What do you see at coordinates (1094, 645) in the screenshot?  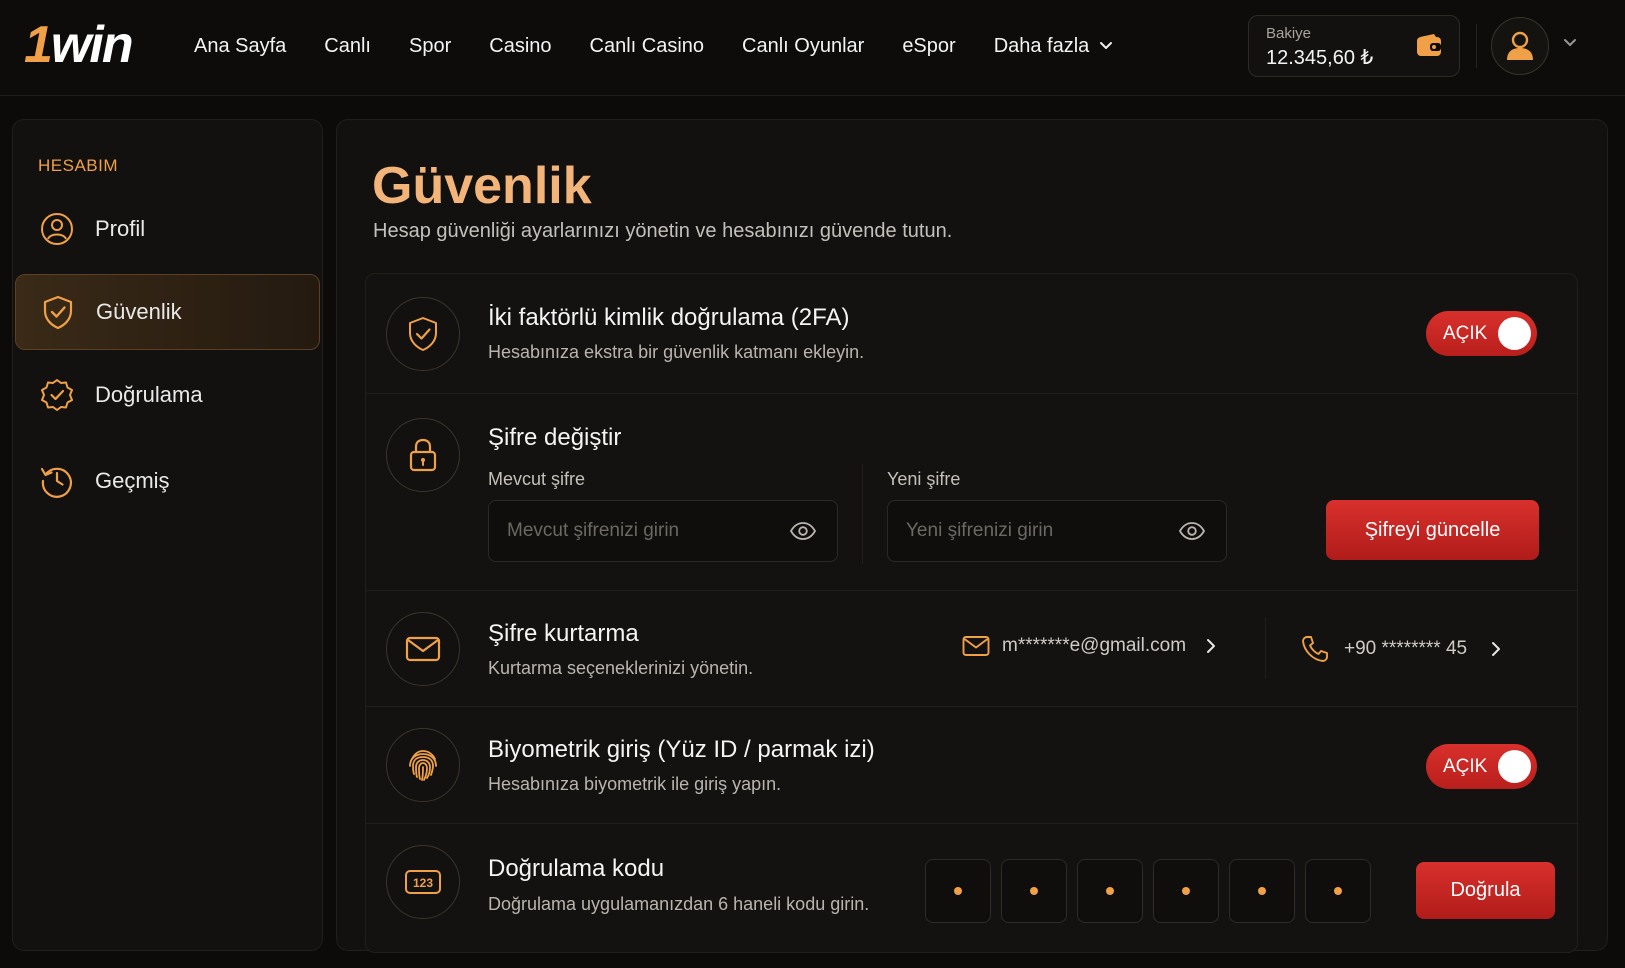 I see `recovery-email: m*******e@gmail.com` at bounding box center [1094, 645].